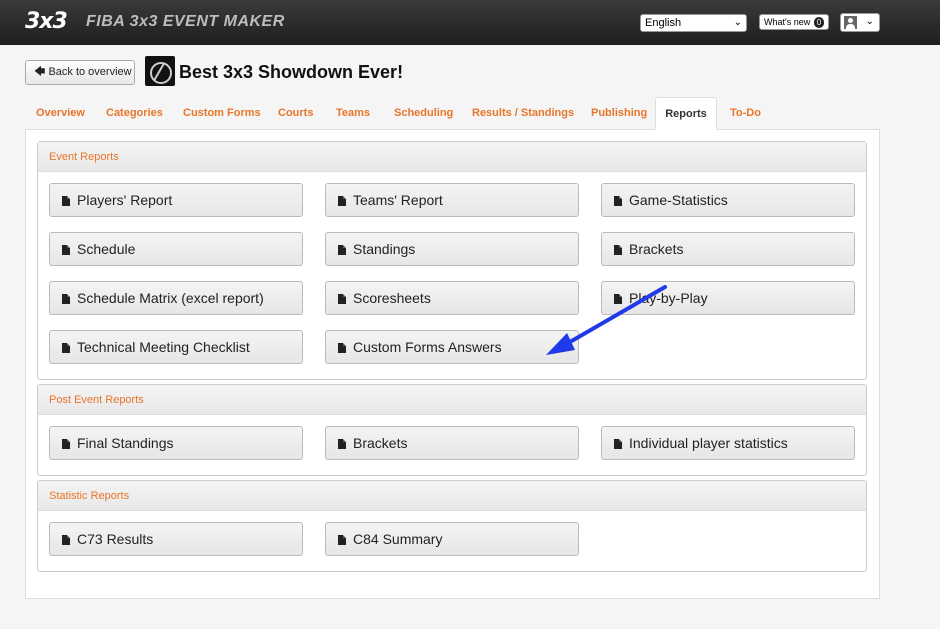 The width and height of the screenshot is (940, 629). I want to click on whats-new-label: What's new, so click(787, 22).